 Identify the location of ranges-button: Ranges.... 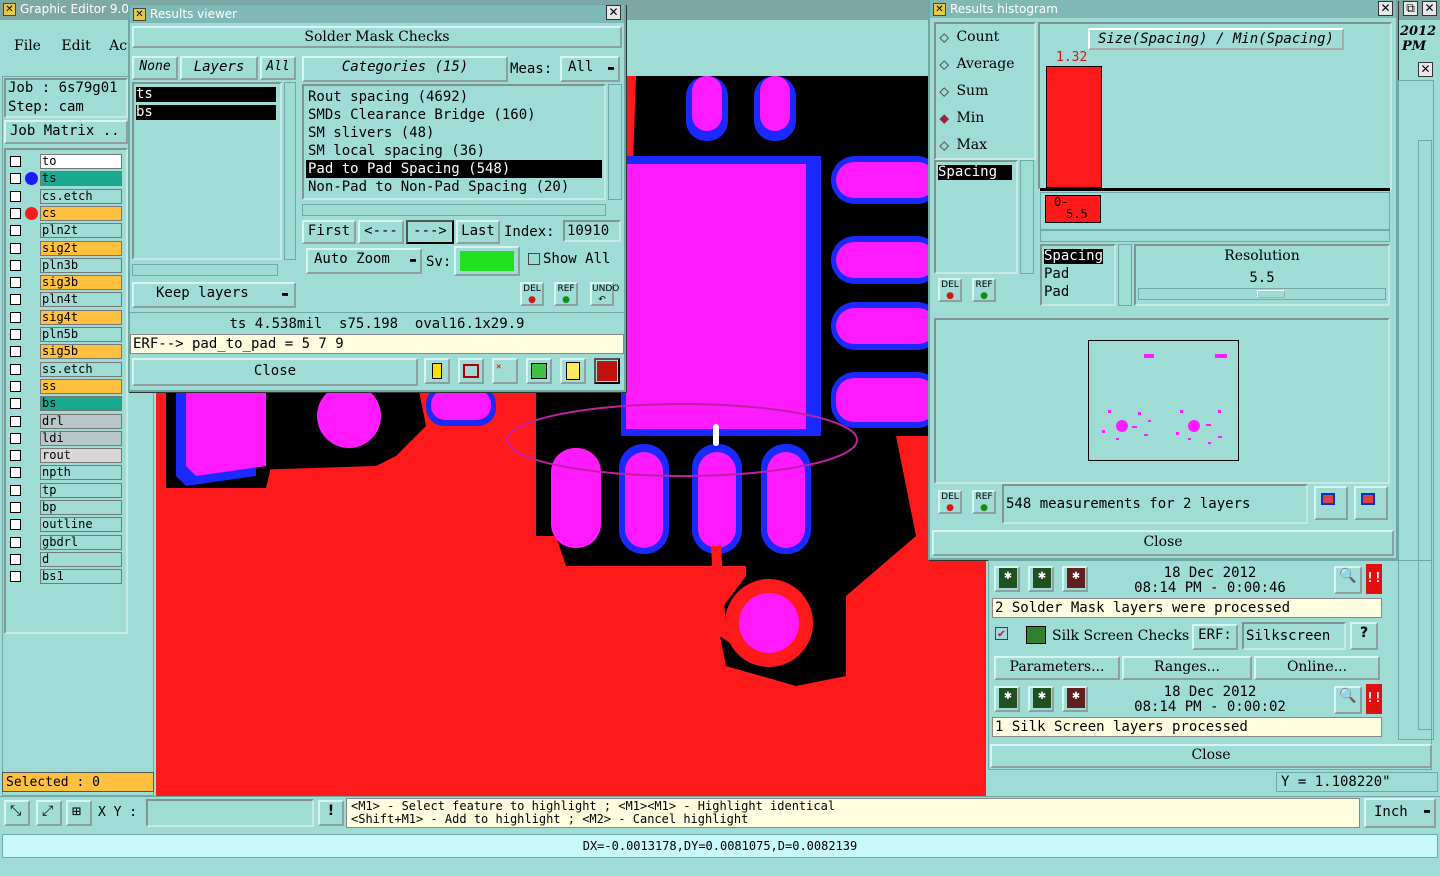
(1187, 668).